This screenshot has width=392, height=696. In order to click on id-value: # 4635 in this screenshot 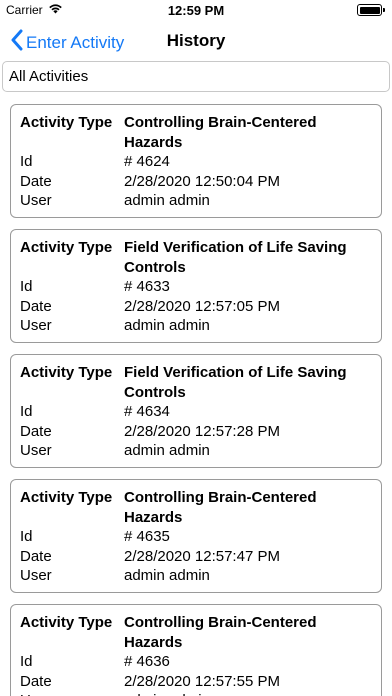, I will do `click(147, 536)`.